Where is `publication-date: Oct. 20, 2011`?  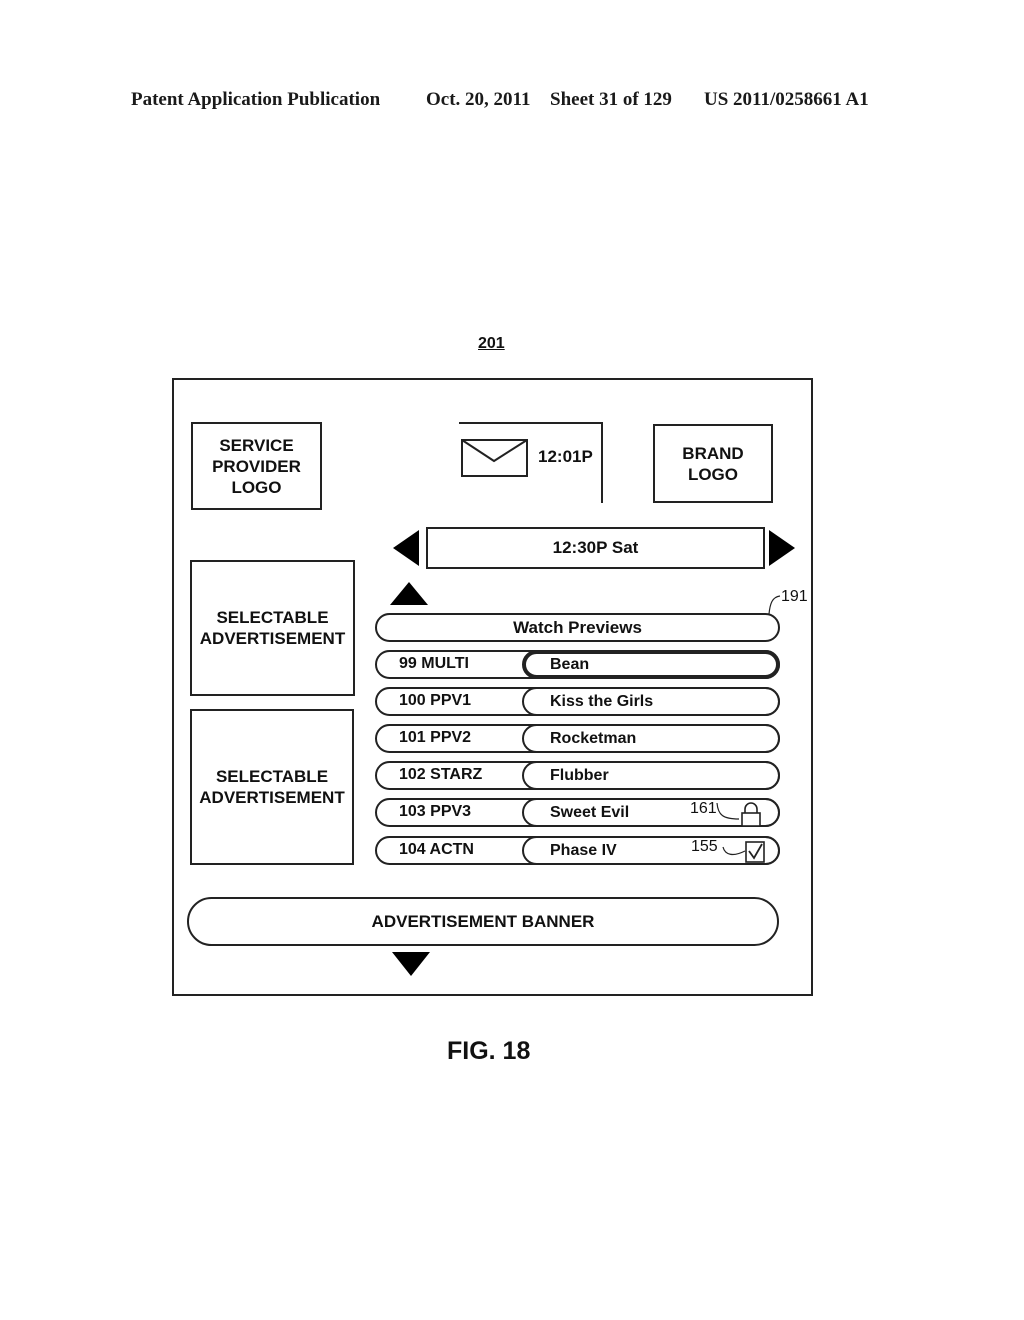
publication-date: Oct. 20, 2011 is located at coordinates (478, 99).